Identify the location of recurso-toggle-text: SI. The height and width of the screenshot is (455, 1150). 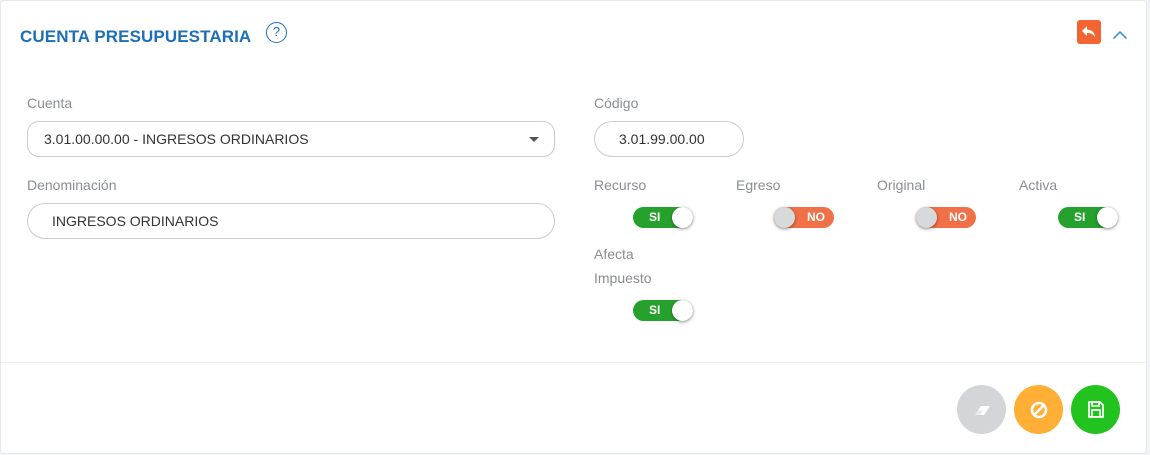
(655, 217).